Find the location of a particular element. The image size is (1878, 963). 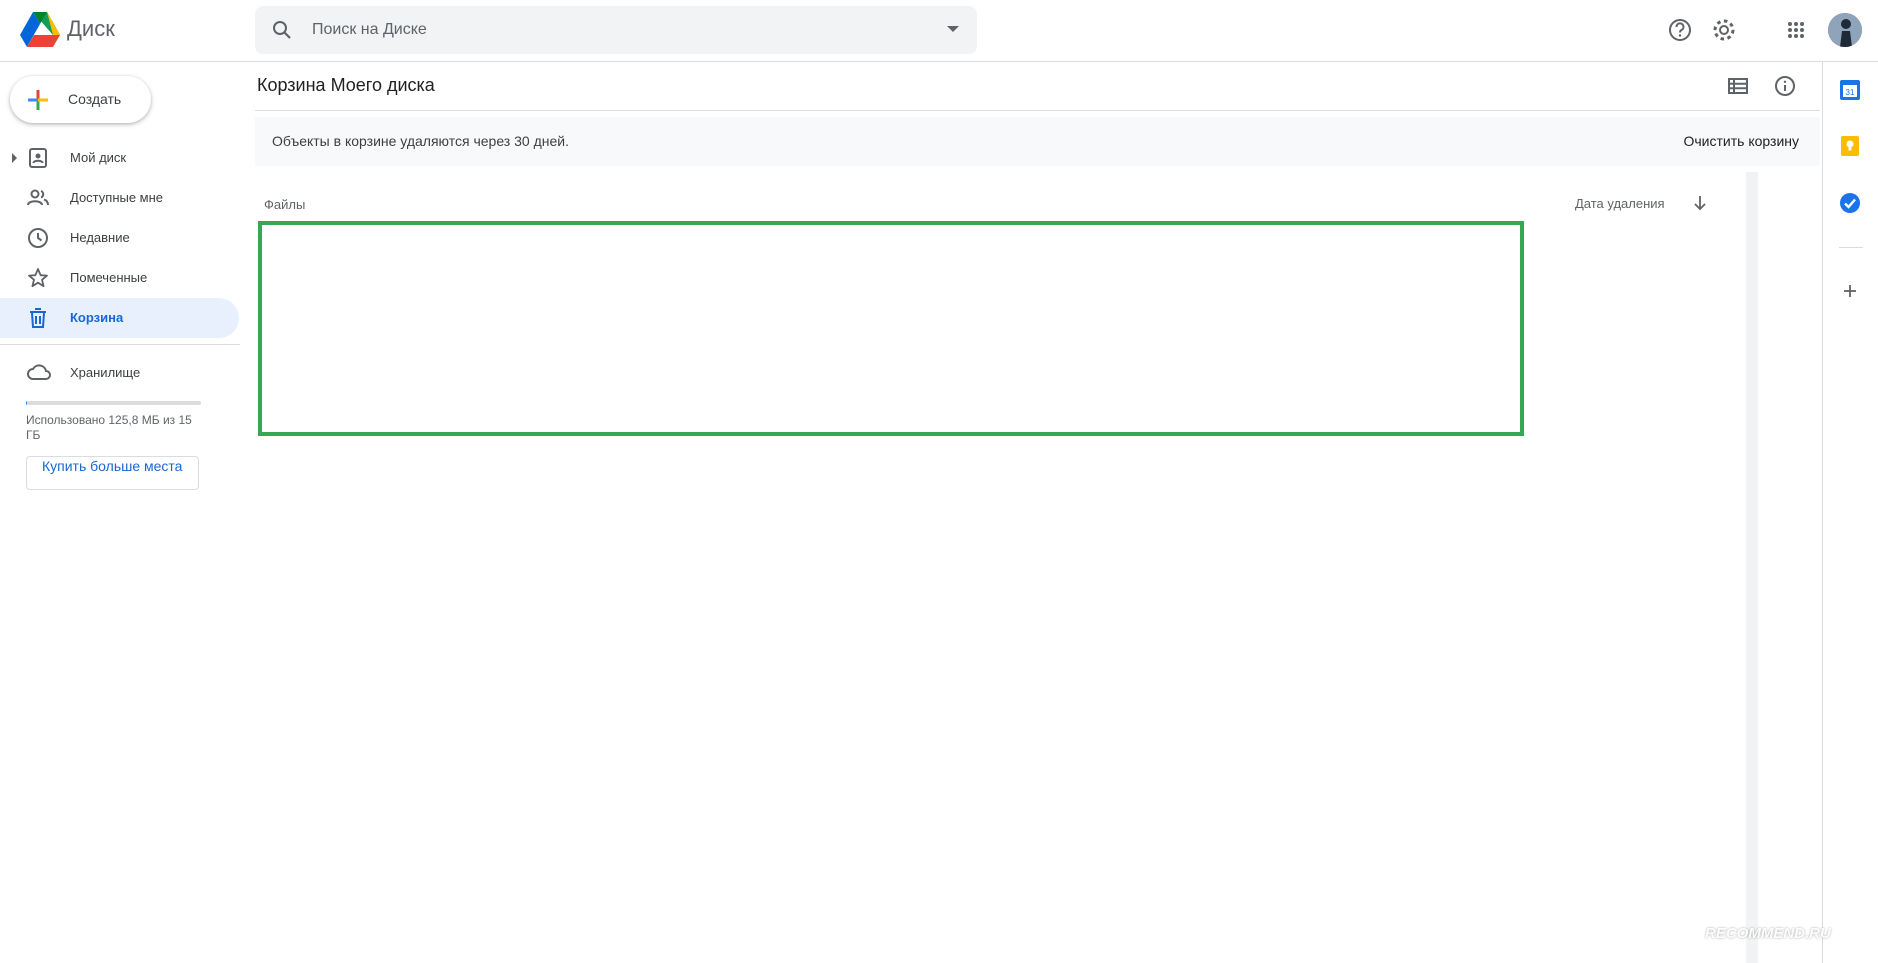

drive-logo-icon is located at coordinates (40, 30).